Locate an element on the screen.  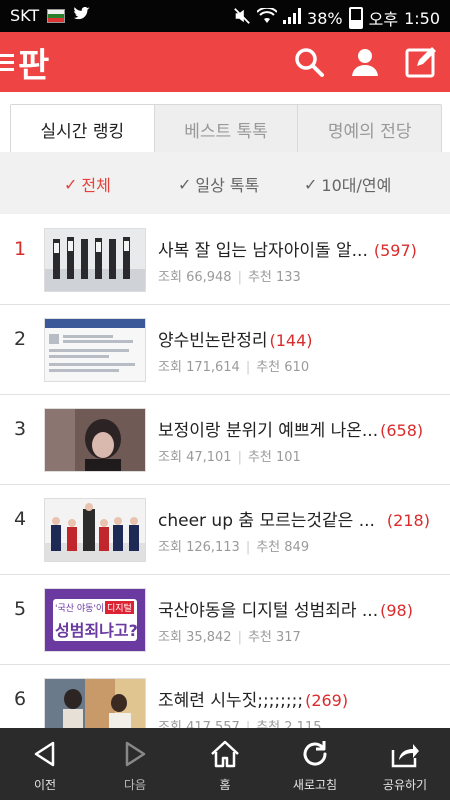
forward-button: 다음 is located at coordinates (135, 764).